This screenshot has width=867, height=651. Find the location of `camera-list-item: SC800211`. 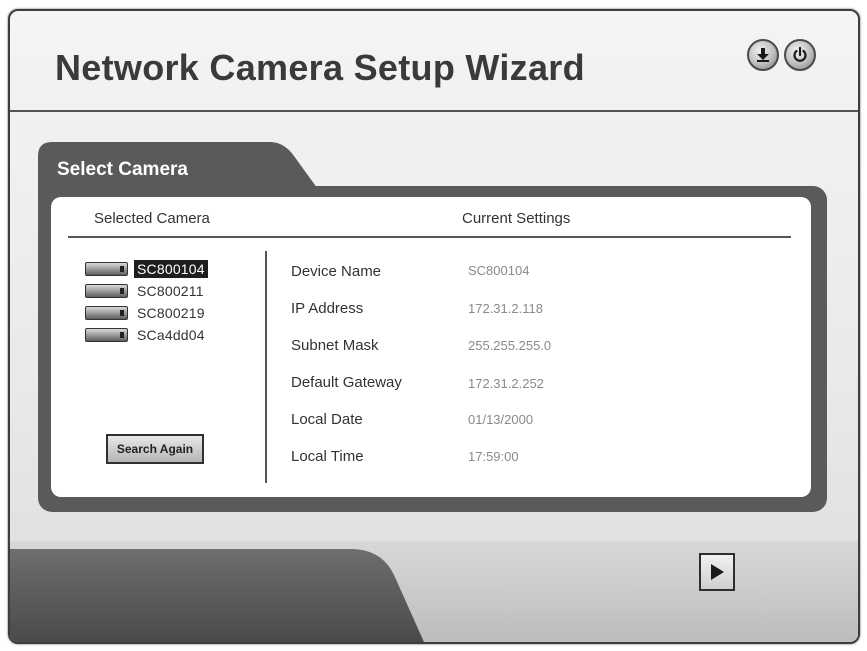

camera-list-item: SC800211 is located at coordinates (160, 291).